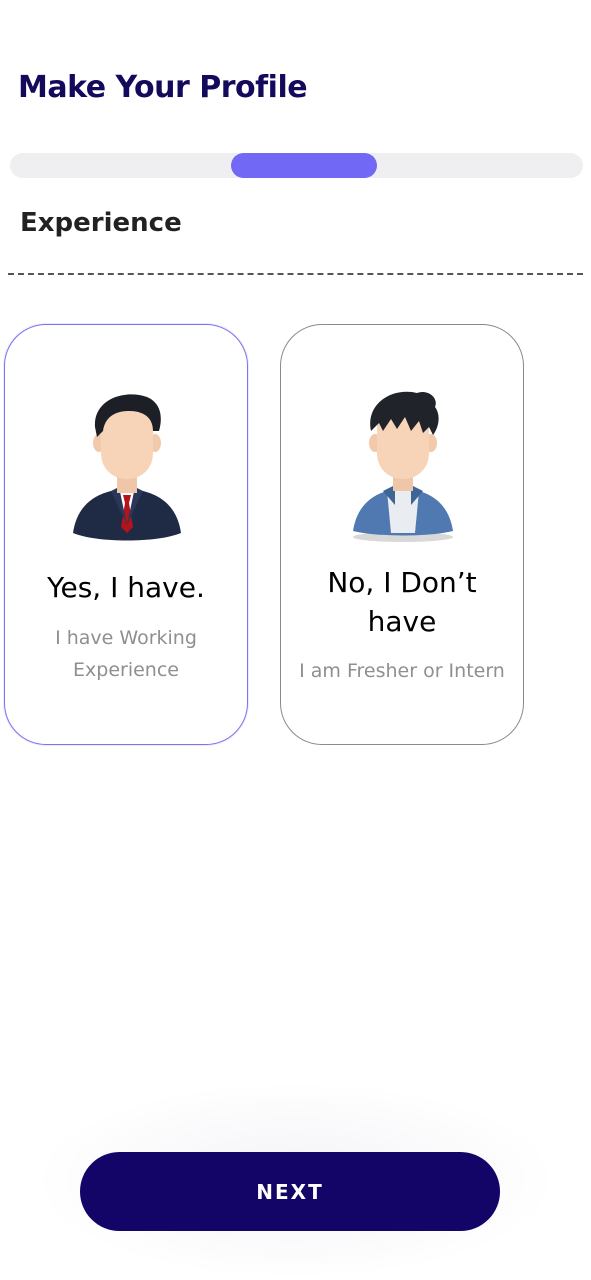 Image resolution: width=591 pixels, height=1280 pixels. What do you see at coordinates (402, 671) in the screenshot?
I see `option-subtitle: I am Fresher or Intern` at bounding box center [402, 671].